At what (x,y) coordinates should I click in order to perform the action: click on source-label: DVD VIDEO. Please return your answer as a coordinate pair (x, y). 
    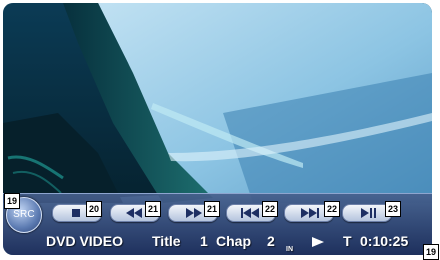
    Looking at the image, I should click on (85, 241).